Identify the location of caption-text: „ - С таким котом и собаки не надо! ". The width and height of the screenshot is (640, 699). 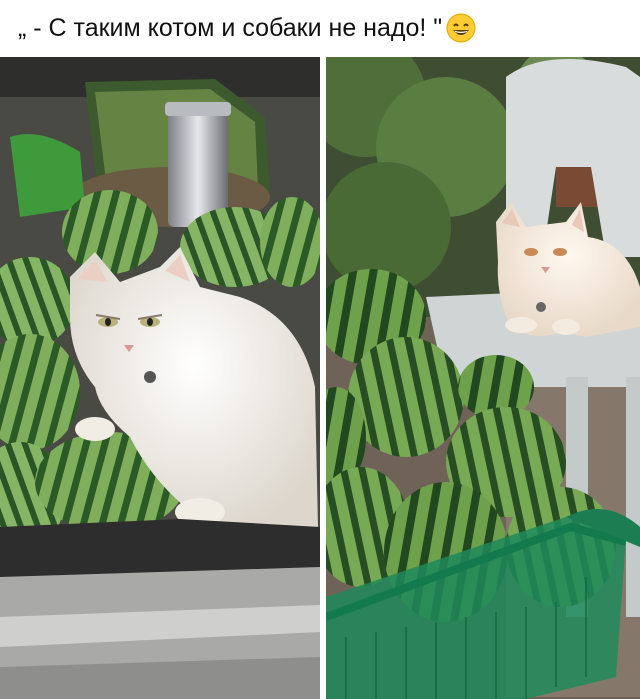
(230, 27).